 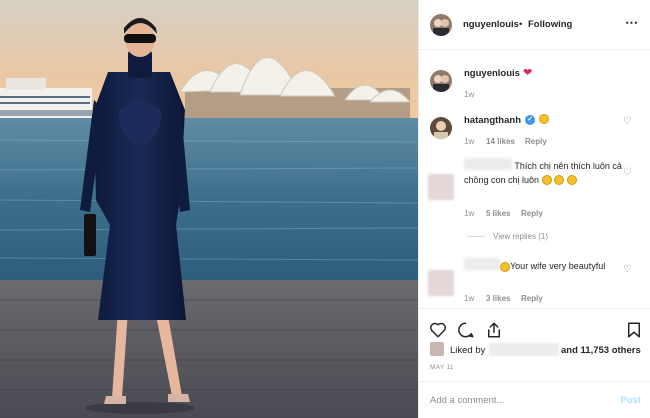 What do you see at coordinates (549, 266) in the screenshot?
I see `comment-text: Your wife very beautyful` at bounding box center [549, 266].